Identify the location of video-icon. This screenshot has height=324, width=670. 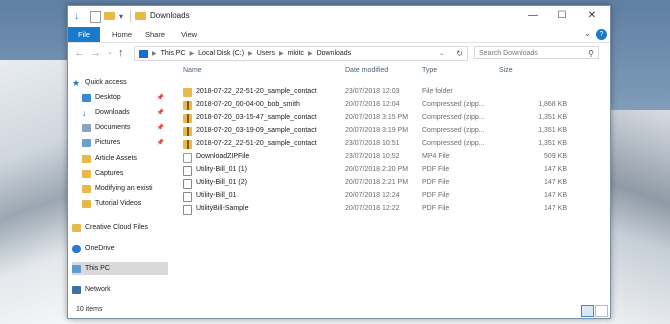
(187, 158).